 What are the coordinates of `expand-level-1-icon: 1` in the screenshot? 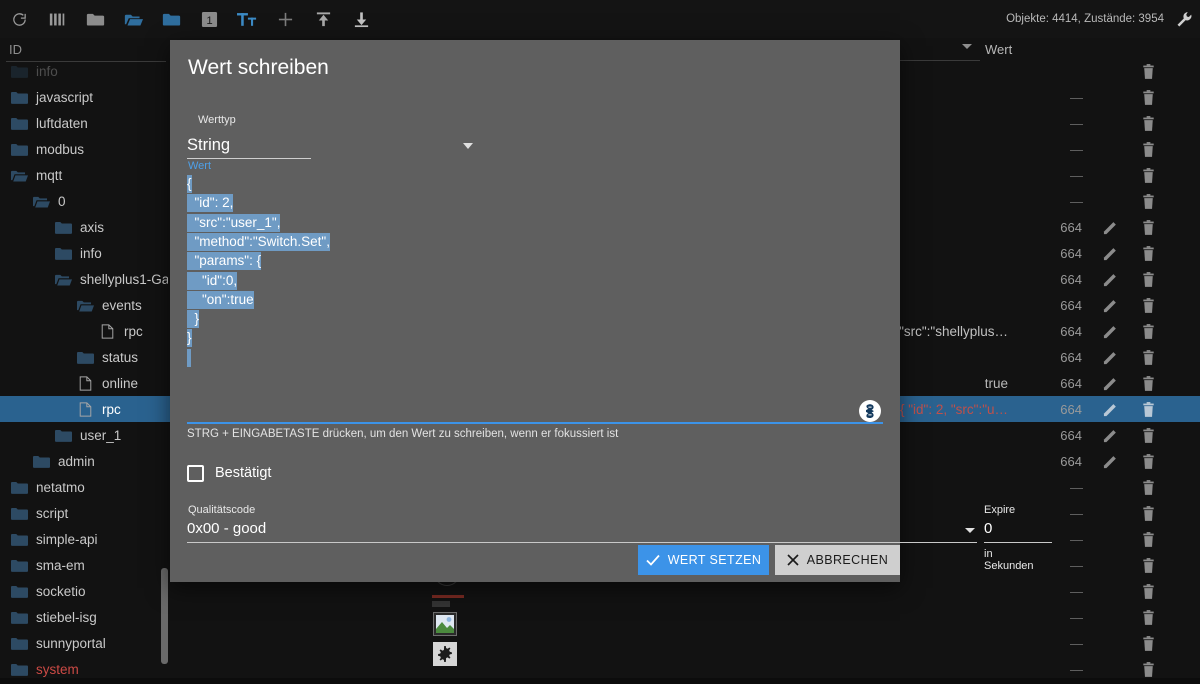 It's located at (209, 19).